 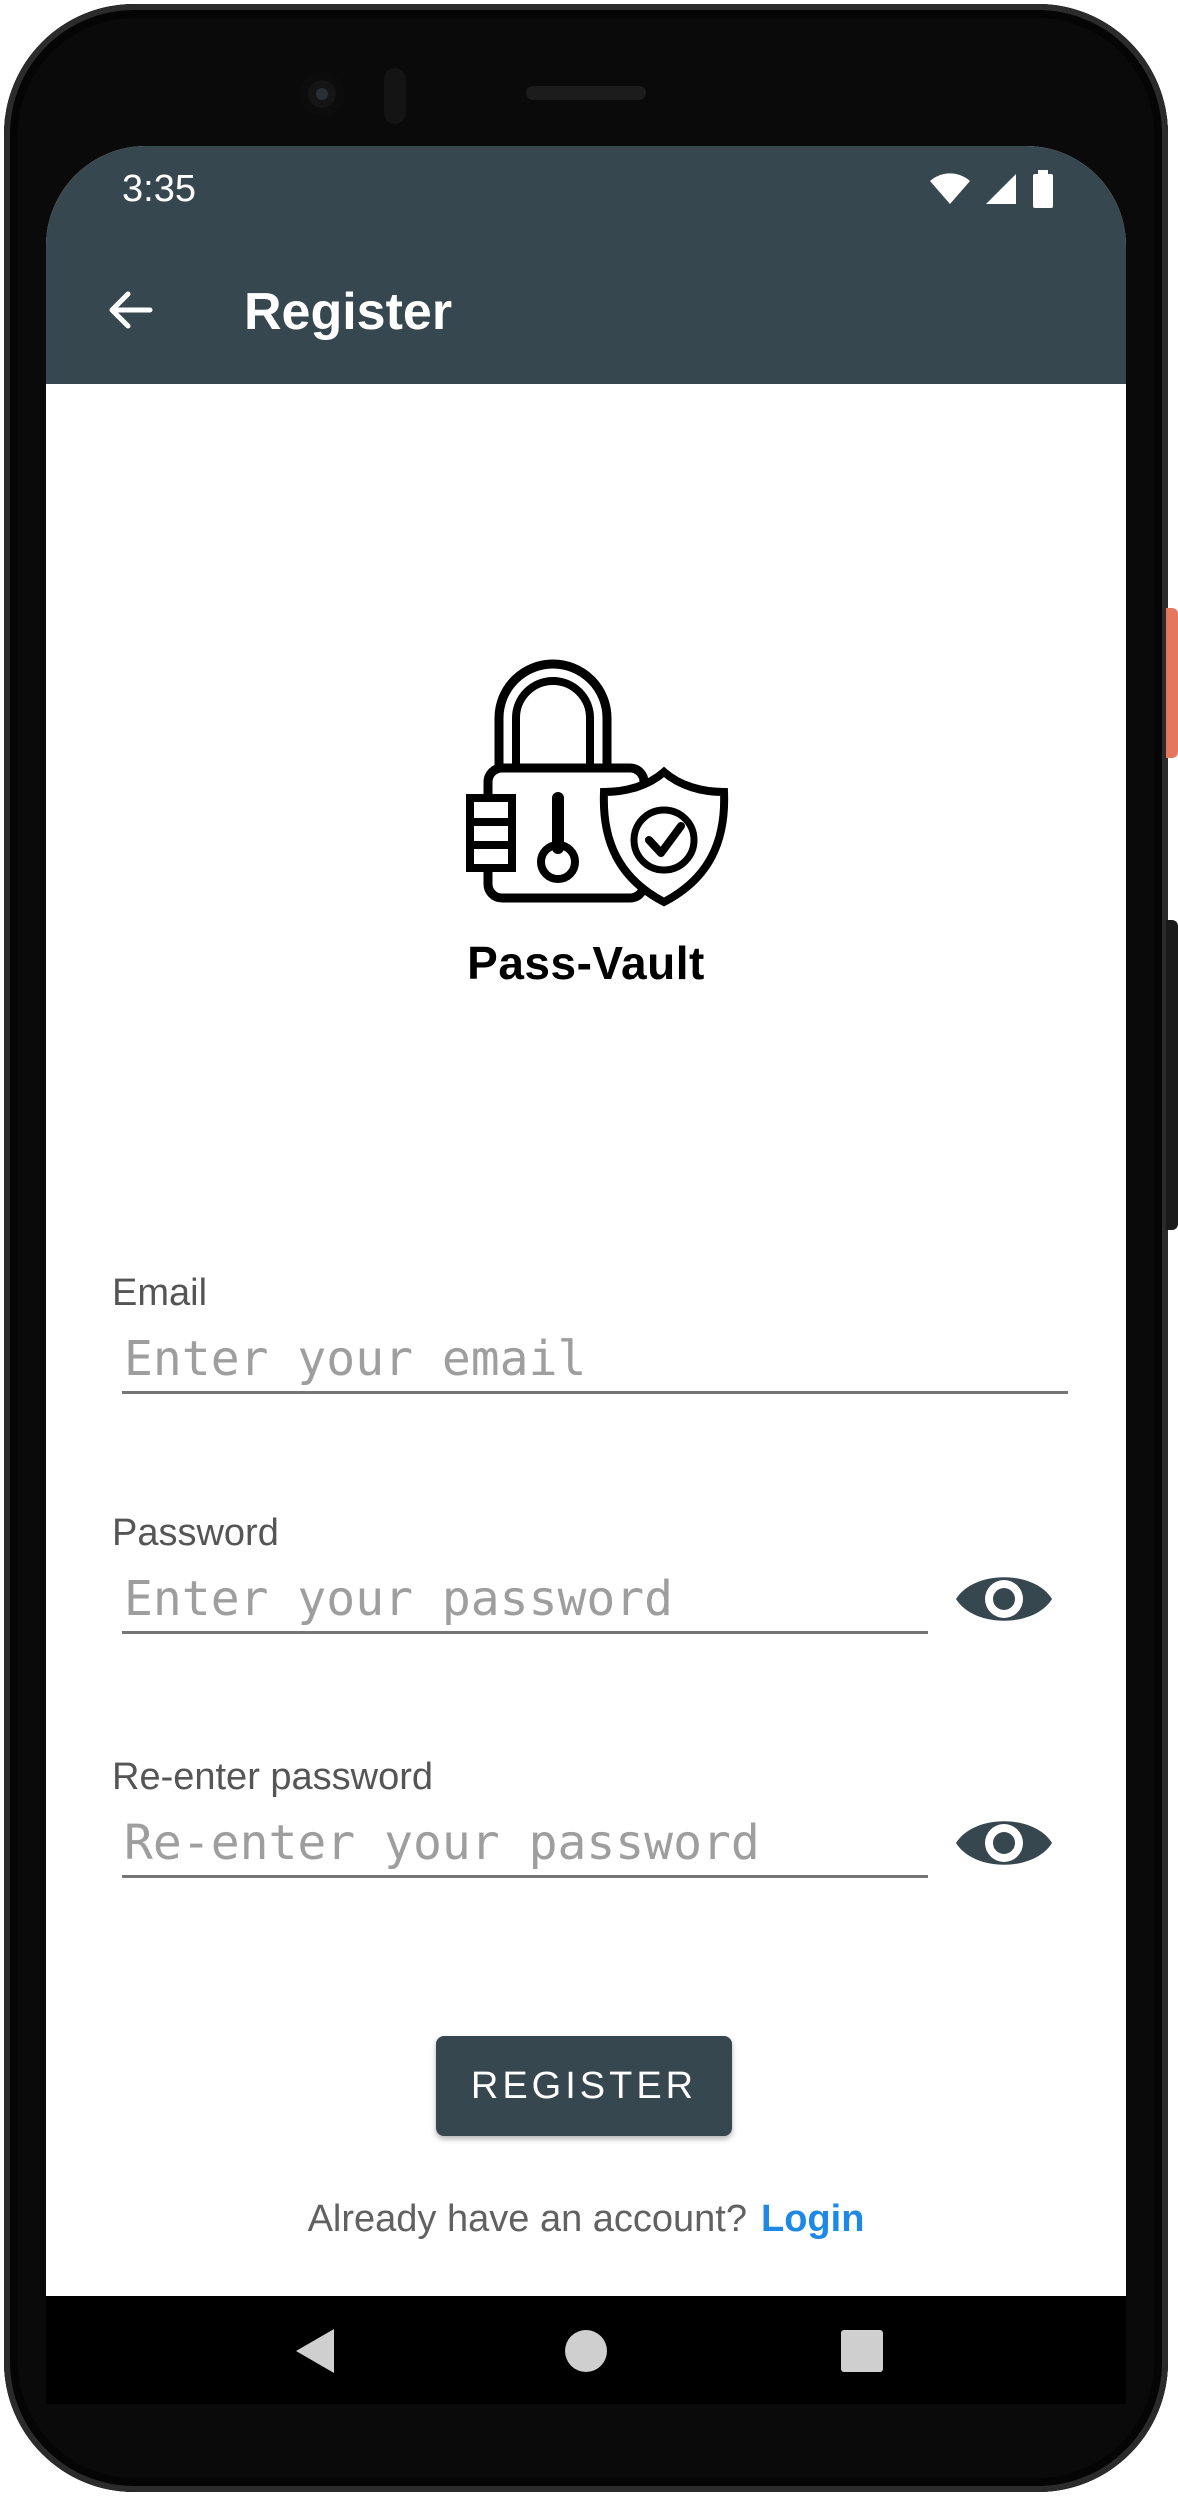 I want to click on page-title: Register, so click(x=348, y=312).